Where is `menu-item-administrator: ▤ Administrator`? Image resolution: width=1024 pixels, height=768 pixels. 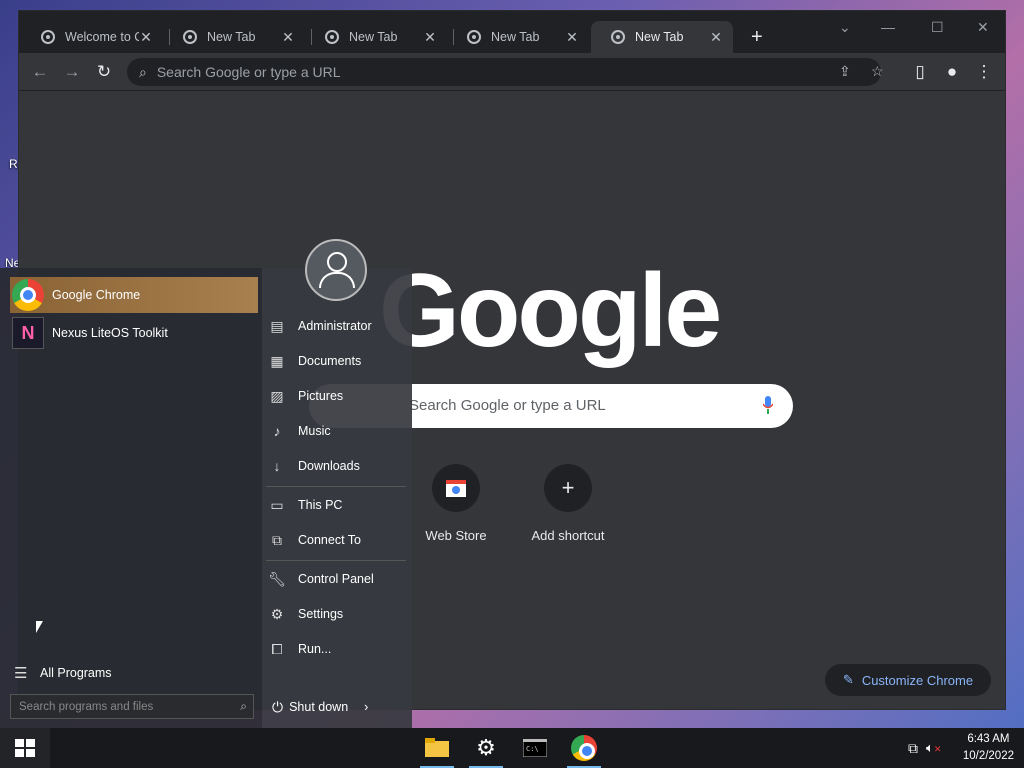 menu-item-administrator: ▤ Administrator is located at coordinates (338, 326).